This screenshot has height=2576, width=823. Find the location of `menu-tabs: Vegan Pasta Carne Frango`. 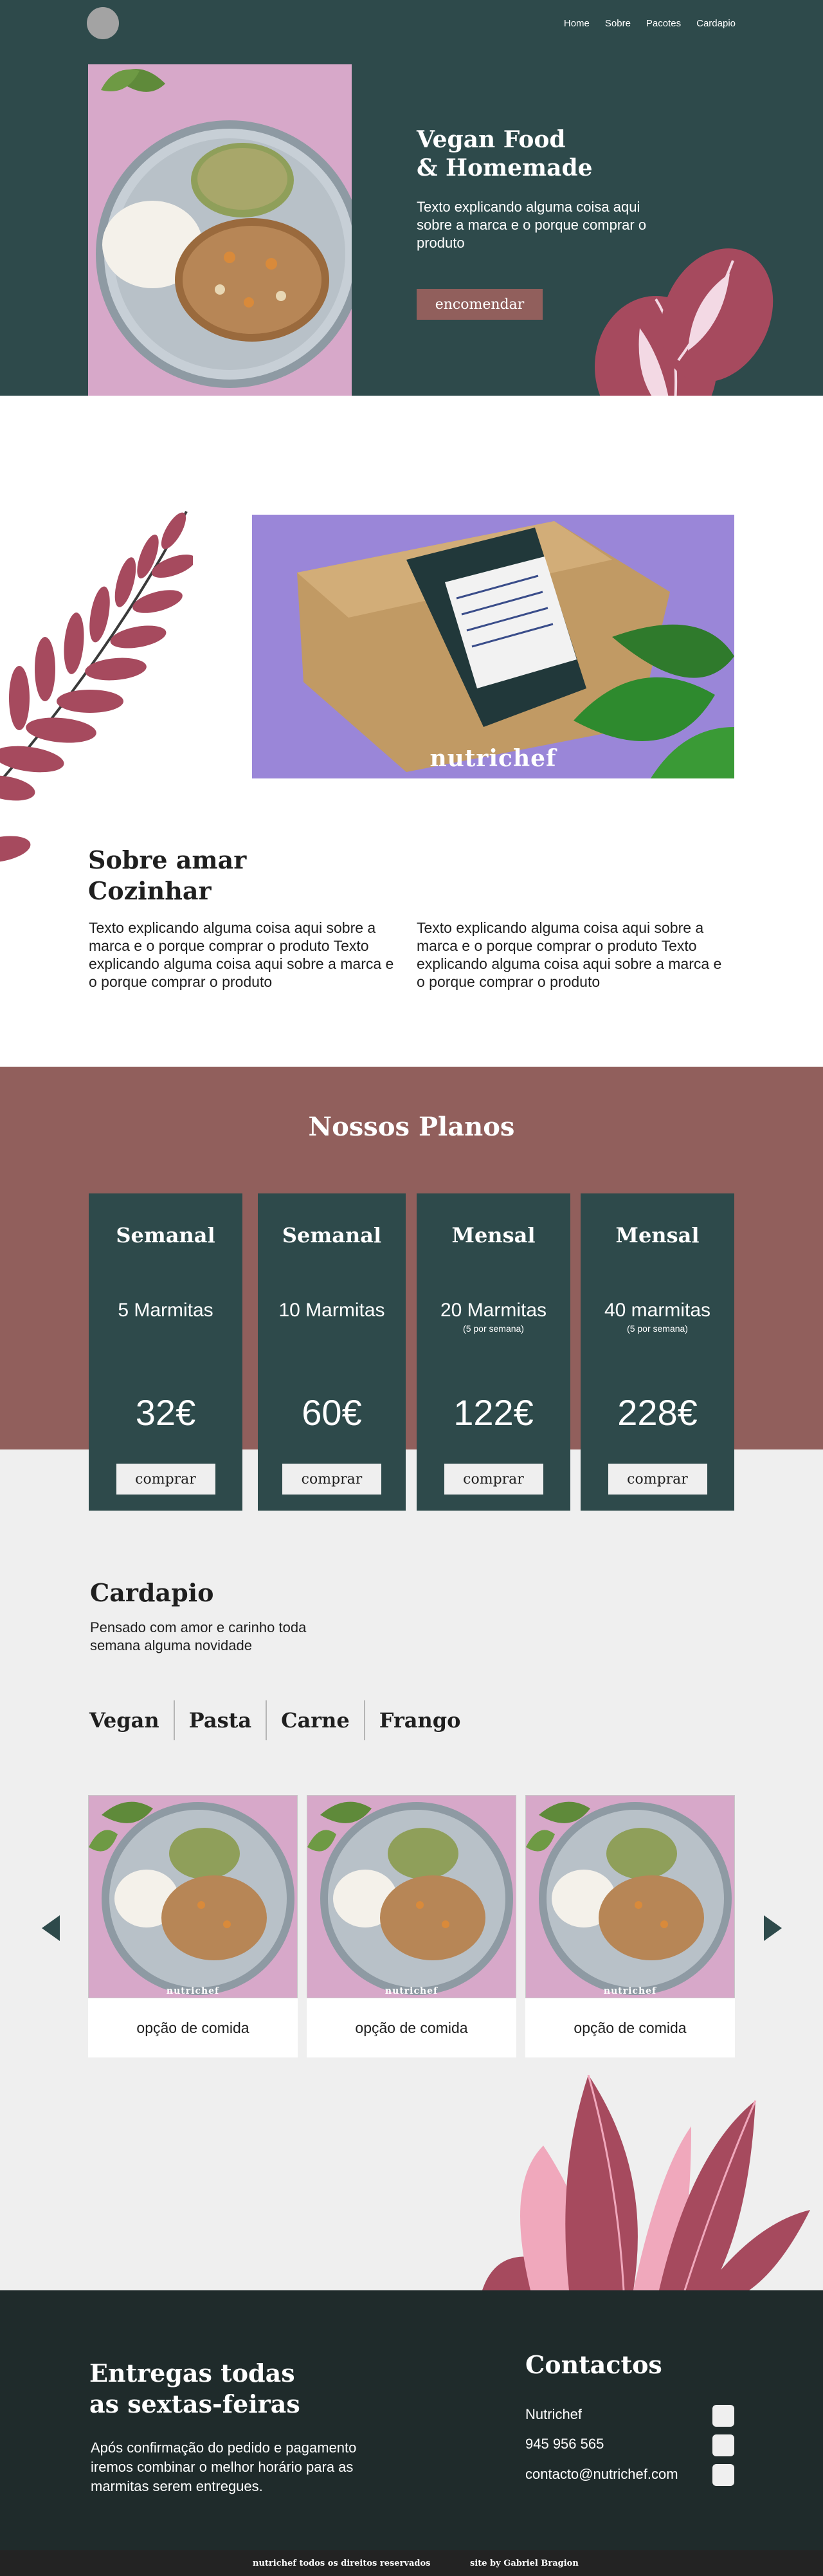

menu-tabs: Vegan Pasta Carne Frango is located at coordinates (281, 1720).